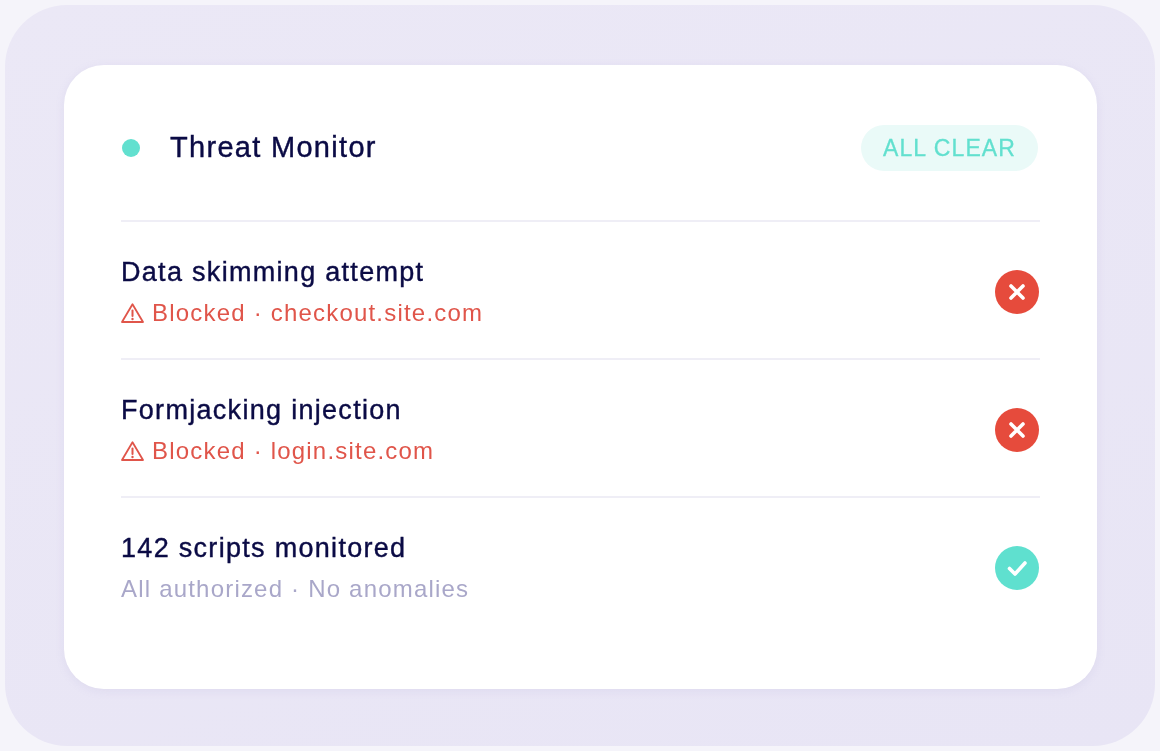 The height and width of the screenshot is (751, 1160). What do you see at coordinates (293, 451) in the screenshot?
I see `event-detail: Blocked · login.site.com` at bounding box center [293, 451].